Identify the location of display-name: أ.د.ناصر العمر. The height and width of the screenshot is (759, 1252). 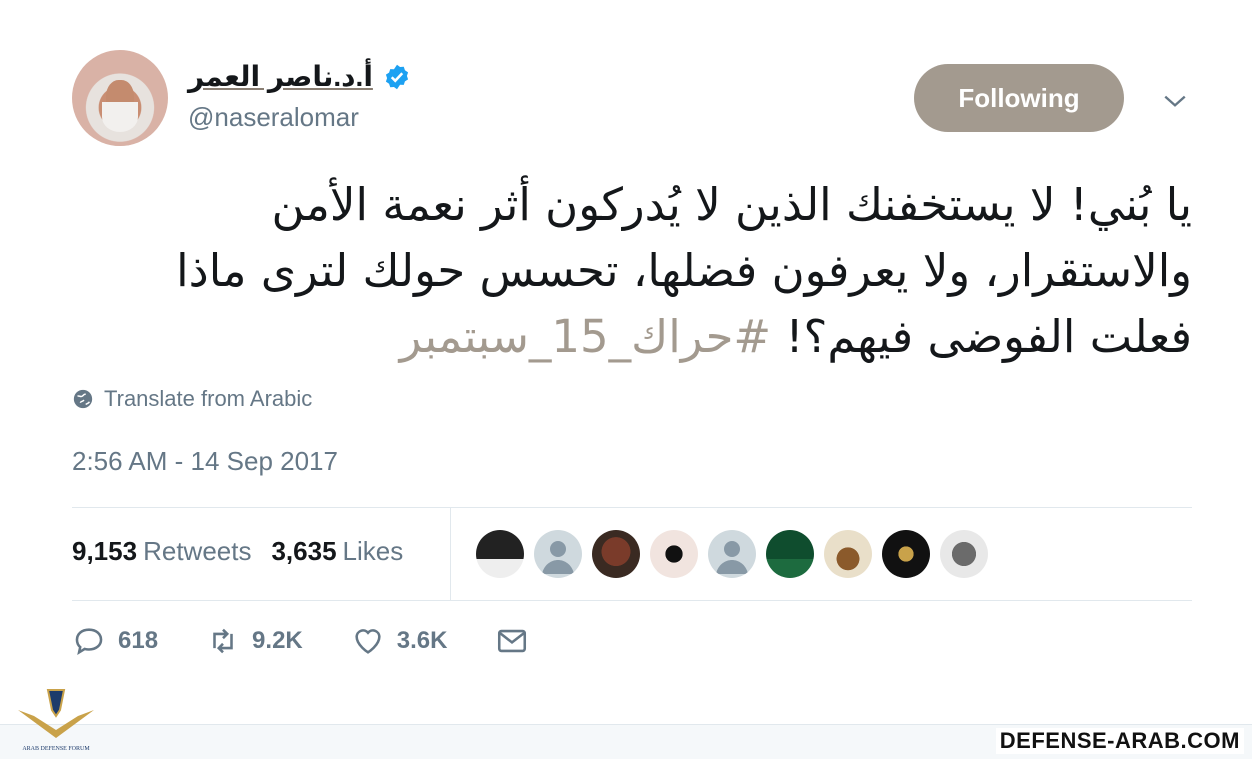
(280, 76).